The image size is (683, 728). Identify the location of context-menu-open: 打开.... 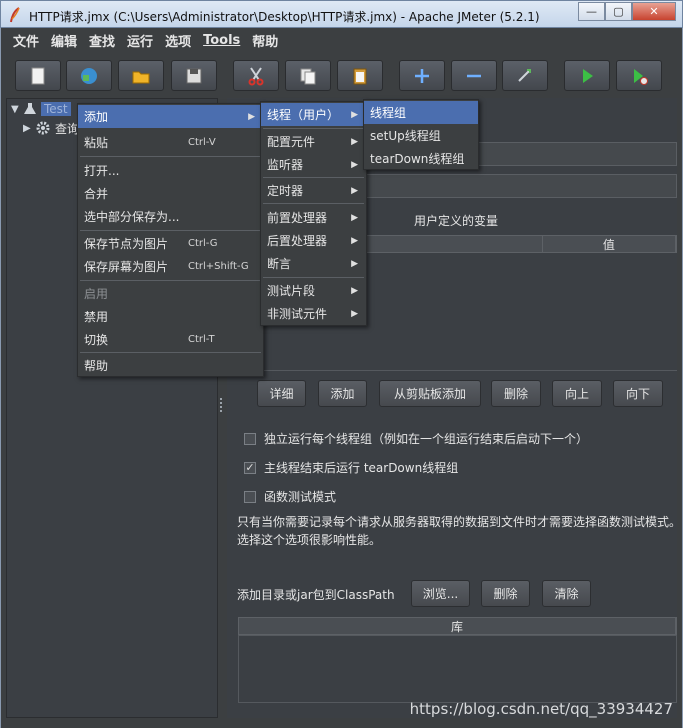
(170, 170).